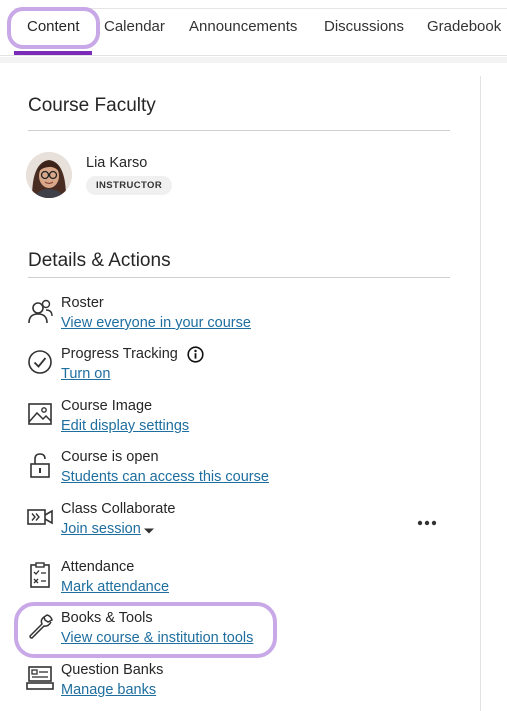  I want to click on roster-item: Roster View everyone in your course, so click(239, 318).